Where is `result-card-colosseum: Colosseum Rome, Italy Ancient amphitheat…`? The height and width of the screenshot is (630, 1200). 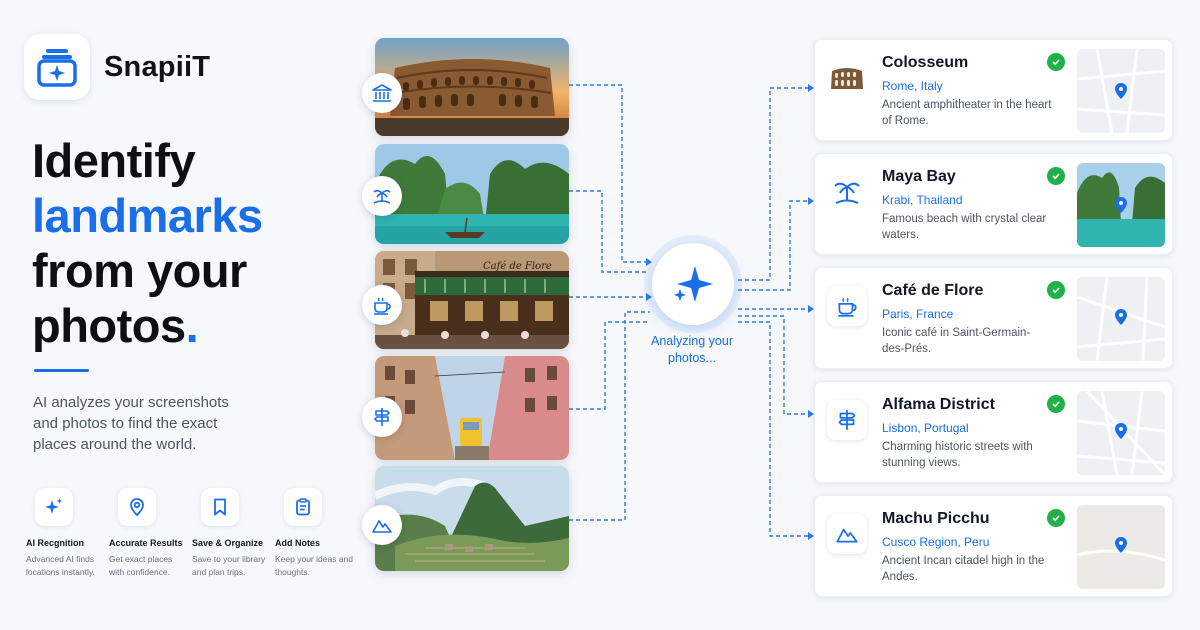 result-card-colosseum: Colosseum Rome, Italy Ancient amphitheat… is located at coordinates (993, 90).